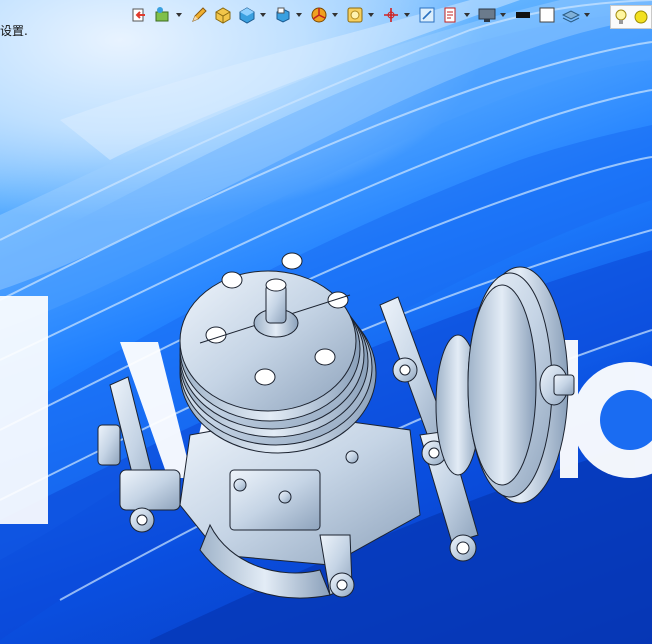 Image resolution: width=652 pixels, height=644 pixels. I want to click on zoom-fit-icon, so click(427, 15).